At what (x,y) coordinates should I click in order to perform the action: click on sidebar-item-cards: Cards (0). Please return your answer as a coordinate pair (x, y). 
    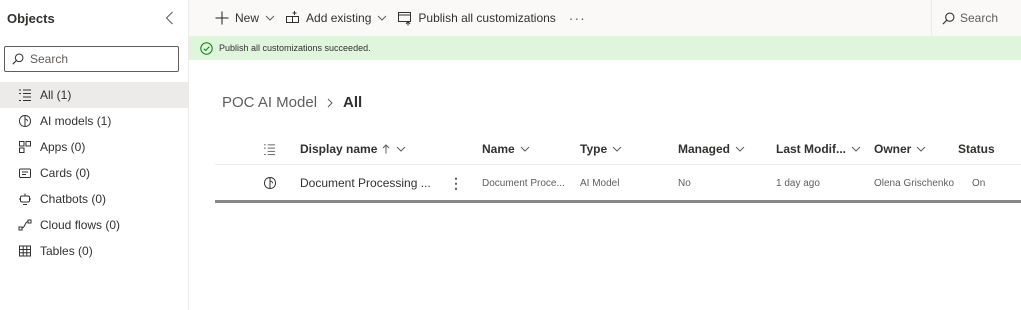
    Looking at the image, I should click on (94, 173).